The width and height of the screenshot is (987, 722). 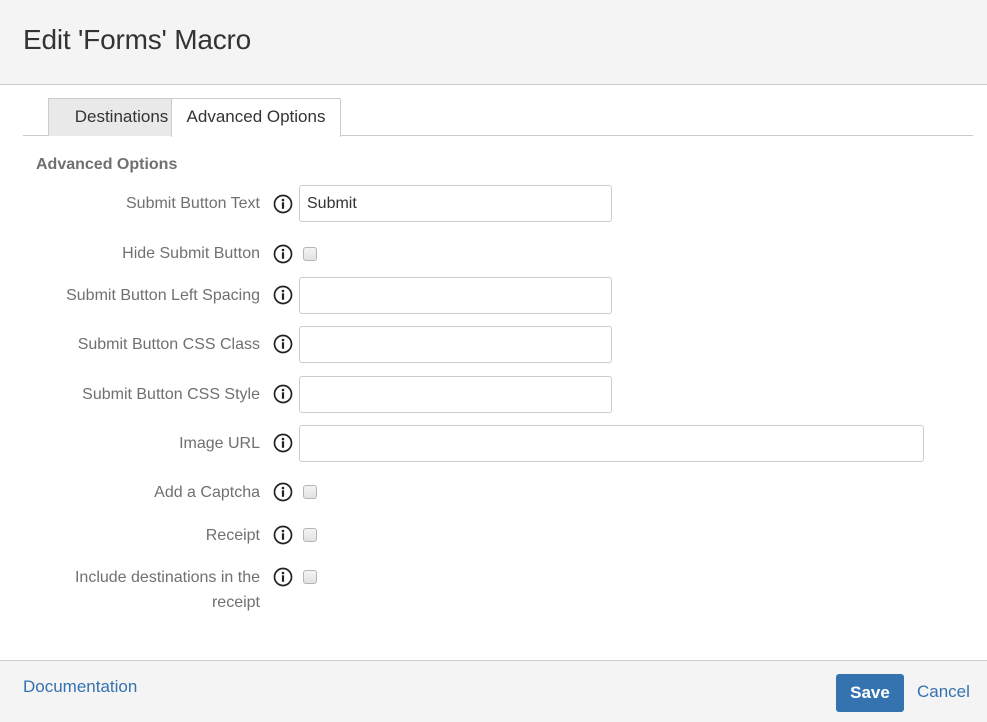 I want to click on submit-button-text-input, so click(x=455, y=203).